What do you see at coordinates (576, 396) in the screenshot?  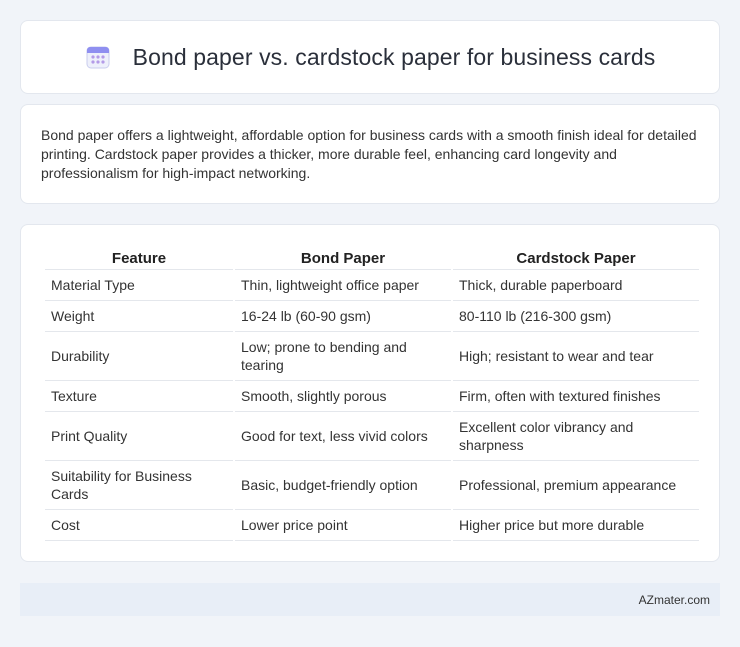 I see `cardstock-paper-cell: Firm, often with textured finishes` at bounding box center [576, 396].